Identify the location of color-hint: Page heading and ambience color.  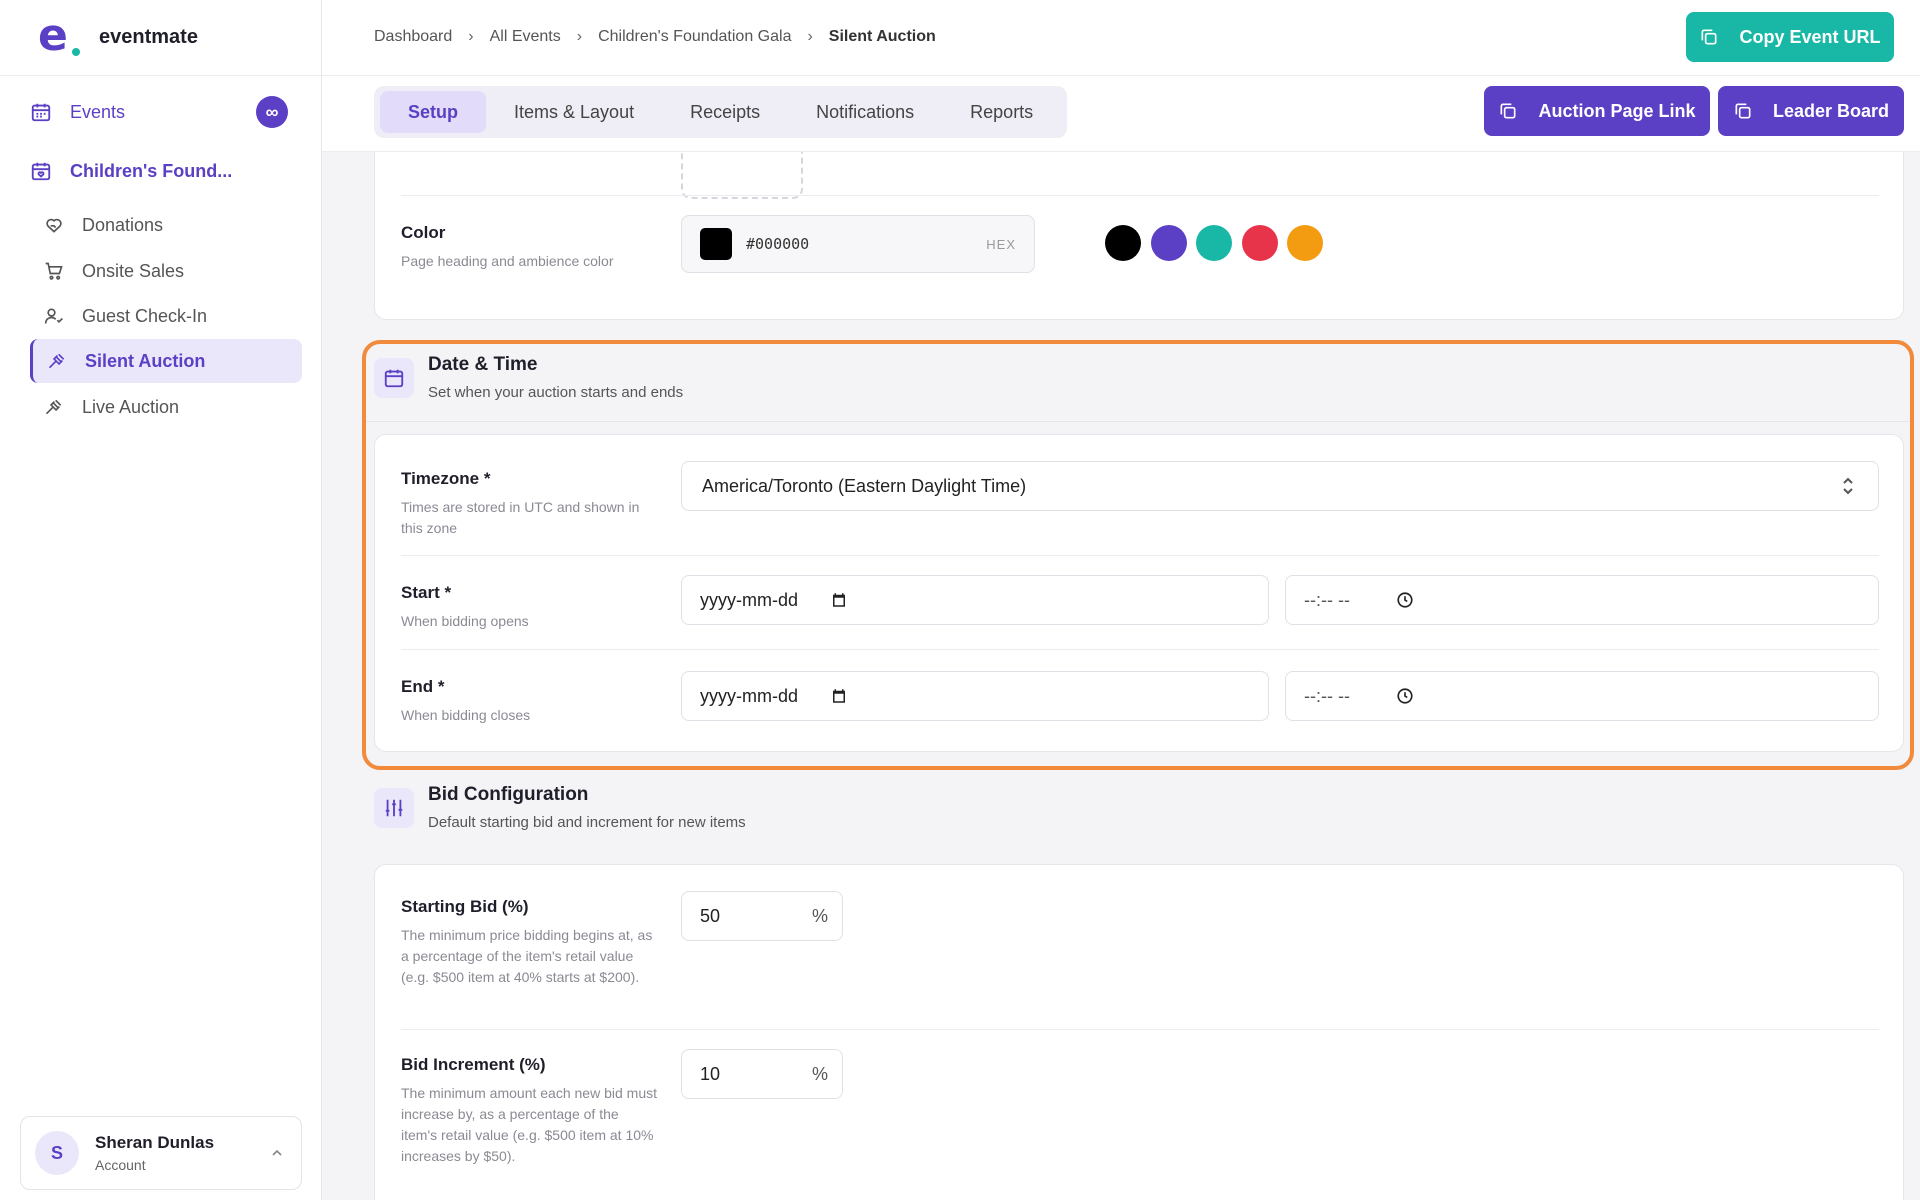
(507, 261).